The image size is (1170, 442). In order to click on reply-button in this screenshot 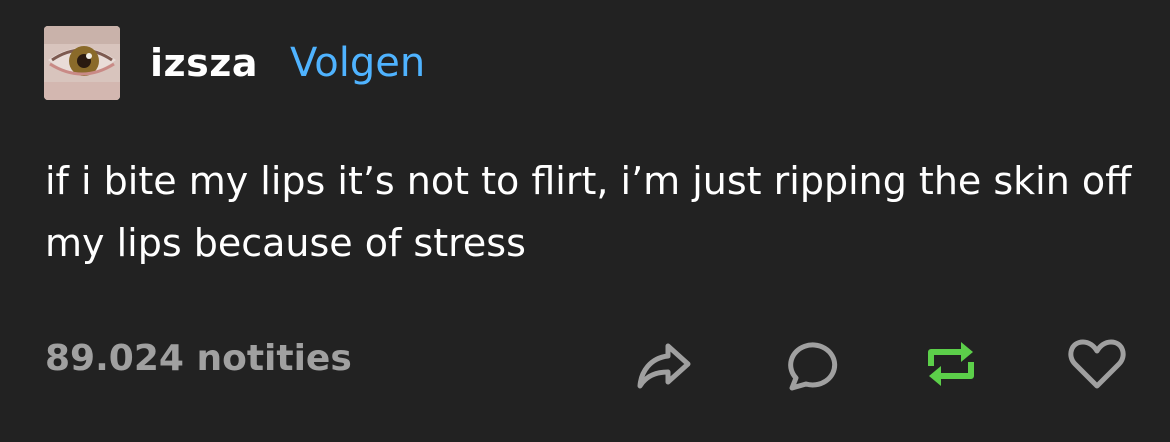, I will do `click(812, 364)`.